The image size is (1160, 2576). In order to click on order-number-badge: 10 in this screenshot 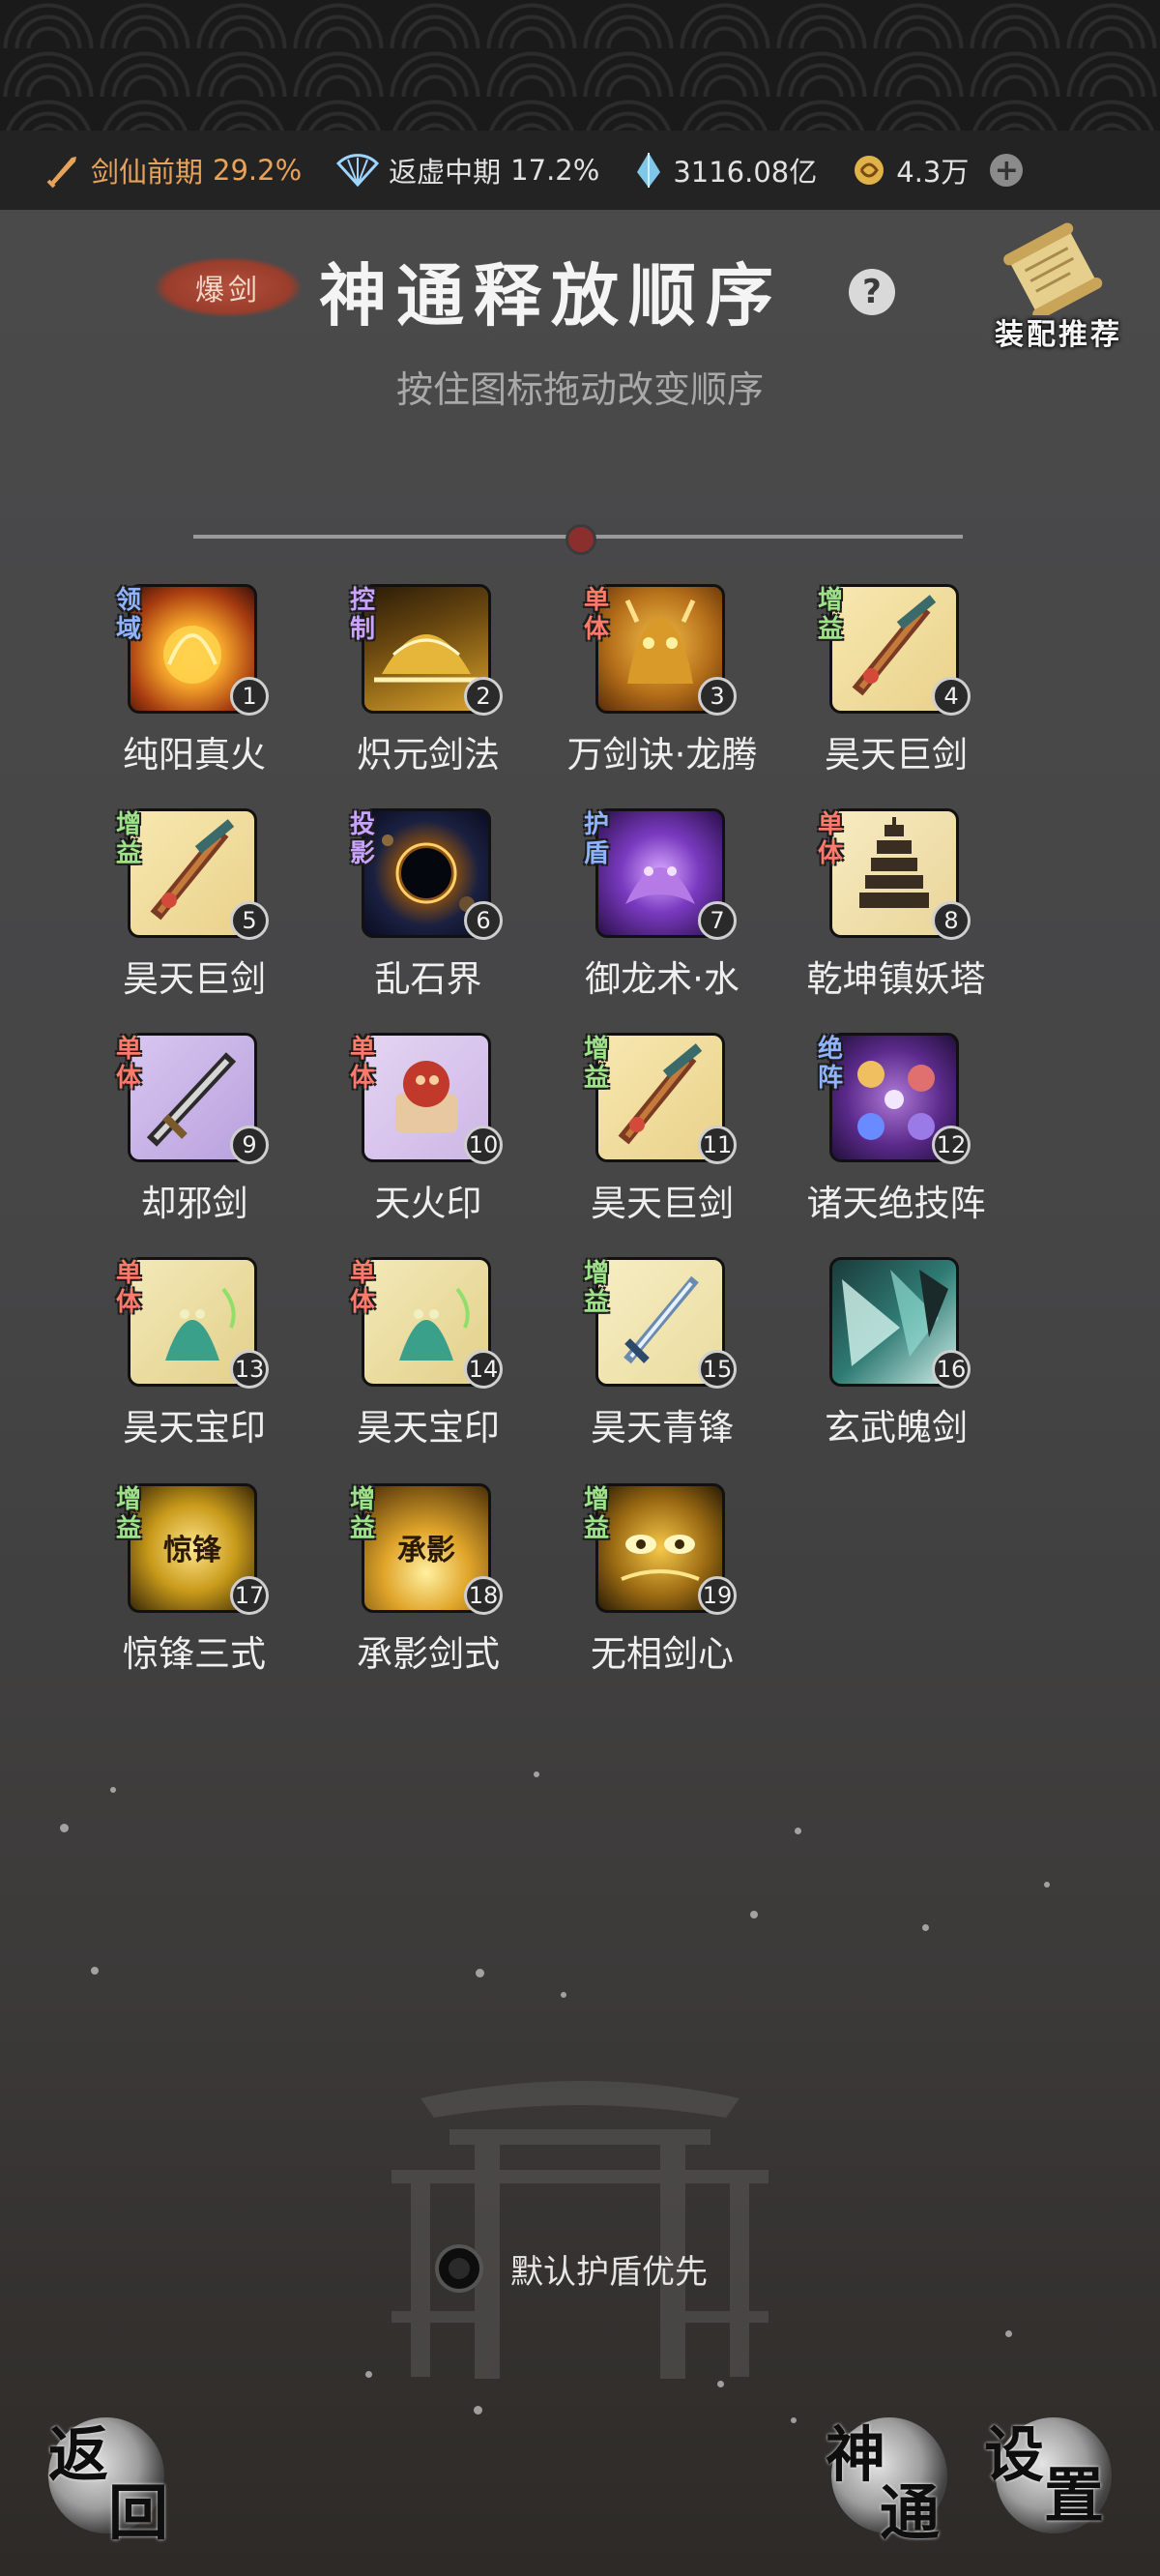, I will do `click(484, 1145)`.